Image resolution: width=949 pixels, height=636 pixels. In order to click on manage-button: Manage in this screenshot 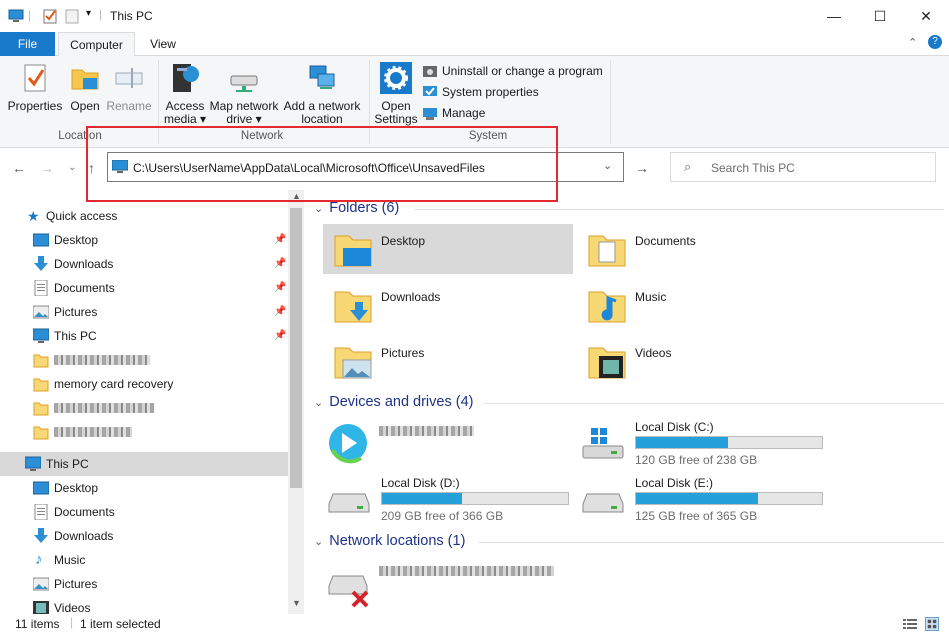, I will do `click(453, 113)`.